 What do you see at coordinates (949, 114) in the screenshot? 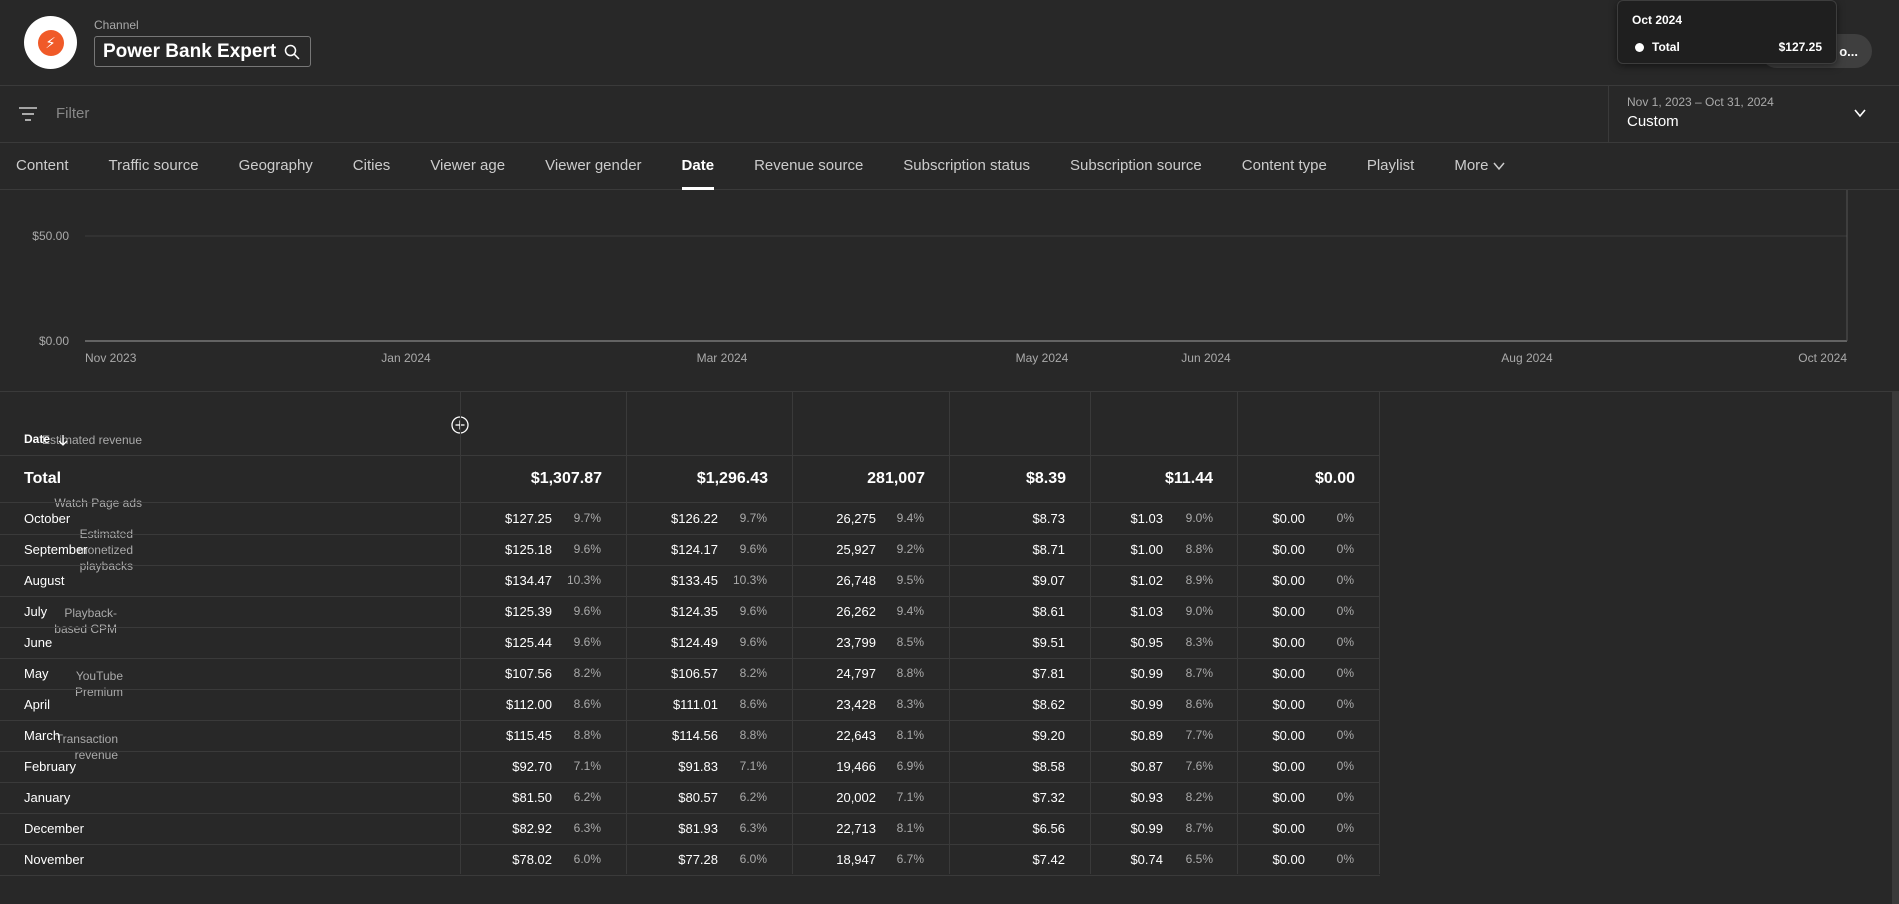
I see `filter-bar: Filter Nov 1, 2023 – Oct 31, 2024 Custom` at bounding box center [949, 114].